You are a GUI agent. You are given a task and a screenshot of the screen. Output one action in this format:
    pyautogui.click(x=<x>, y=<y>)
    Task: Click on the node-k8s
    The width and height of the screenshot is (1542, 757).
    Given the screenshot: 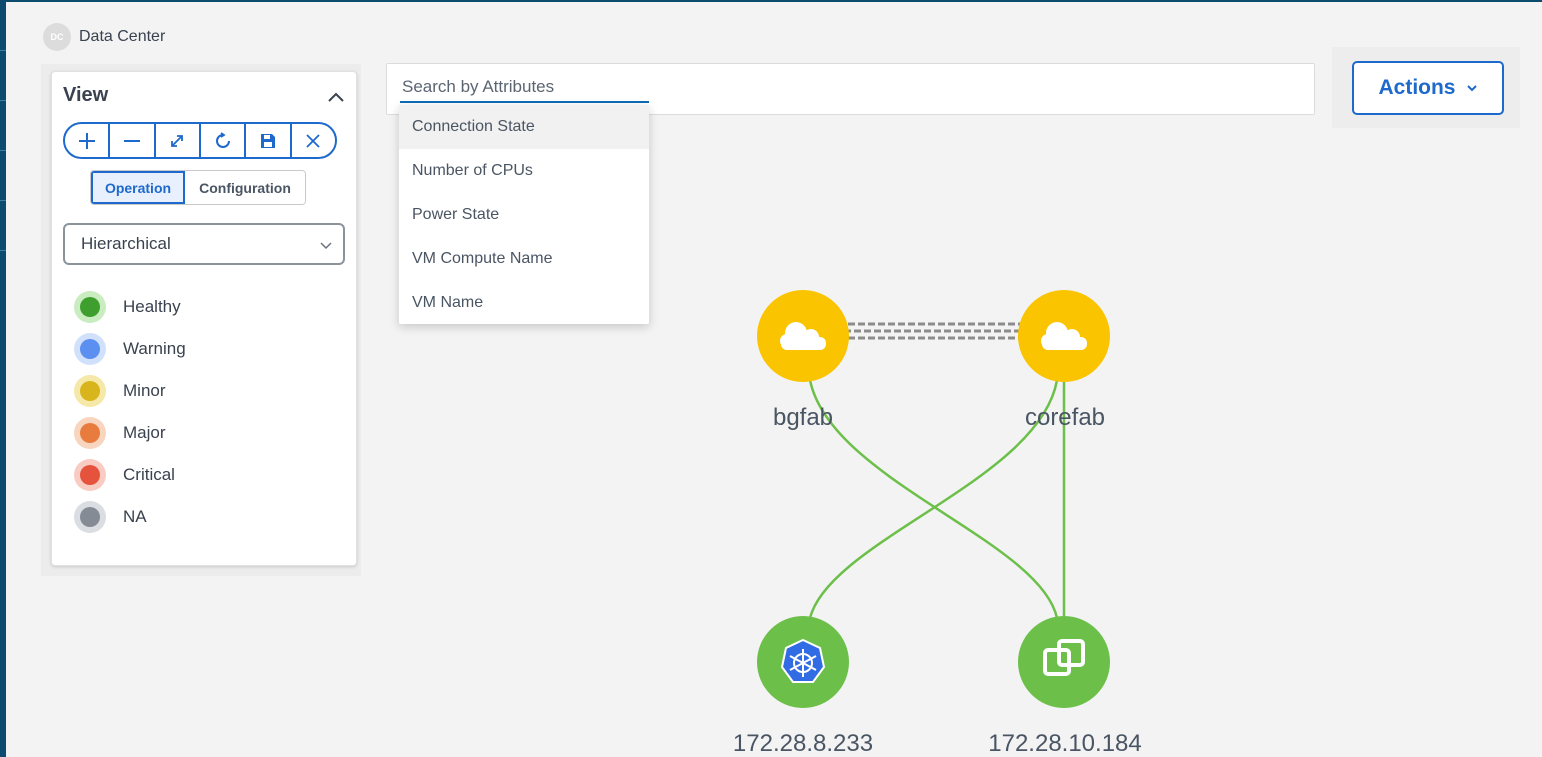 What is the action you would take?
    pyautogui.click(x=803, y=662)
    